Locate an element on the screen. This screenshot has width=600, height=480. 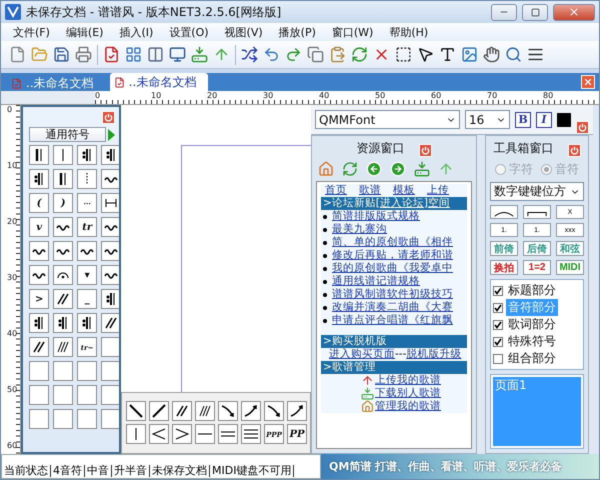
shuffle-icon is located at coordinates (249, 54).